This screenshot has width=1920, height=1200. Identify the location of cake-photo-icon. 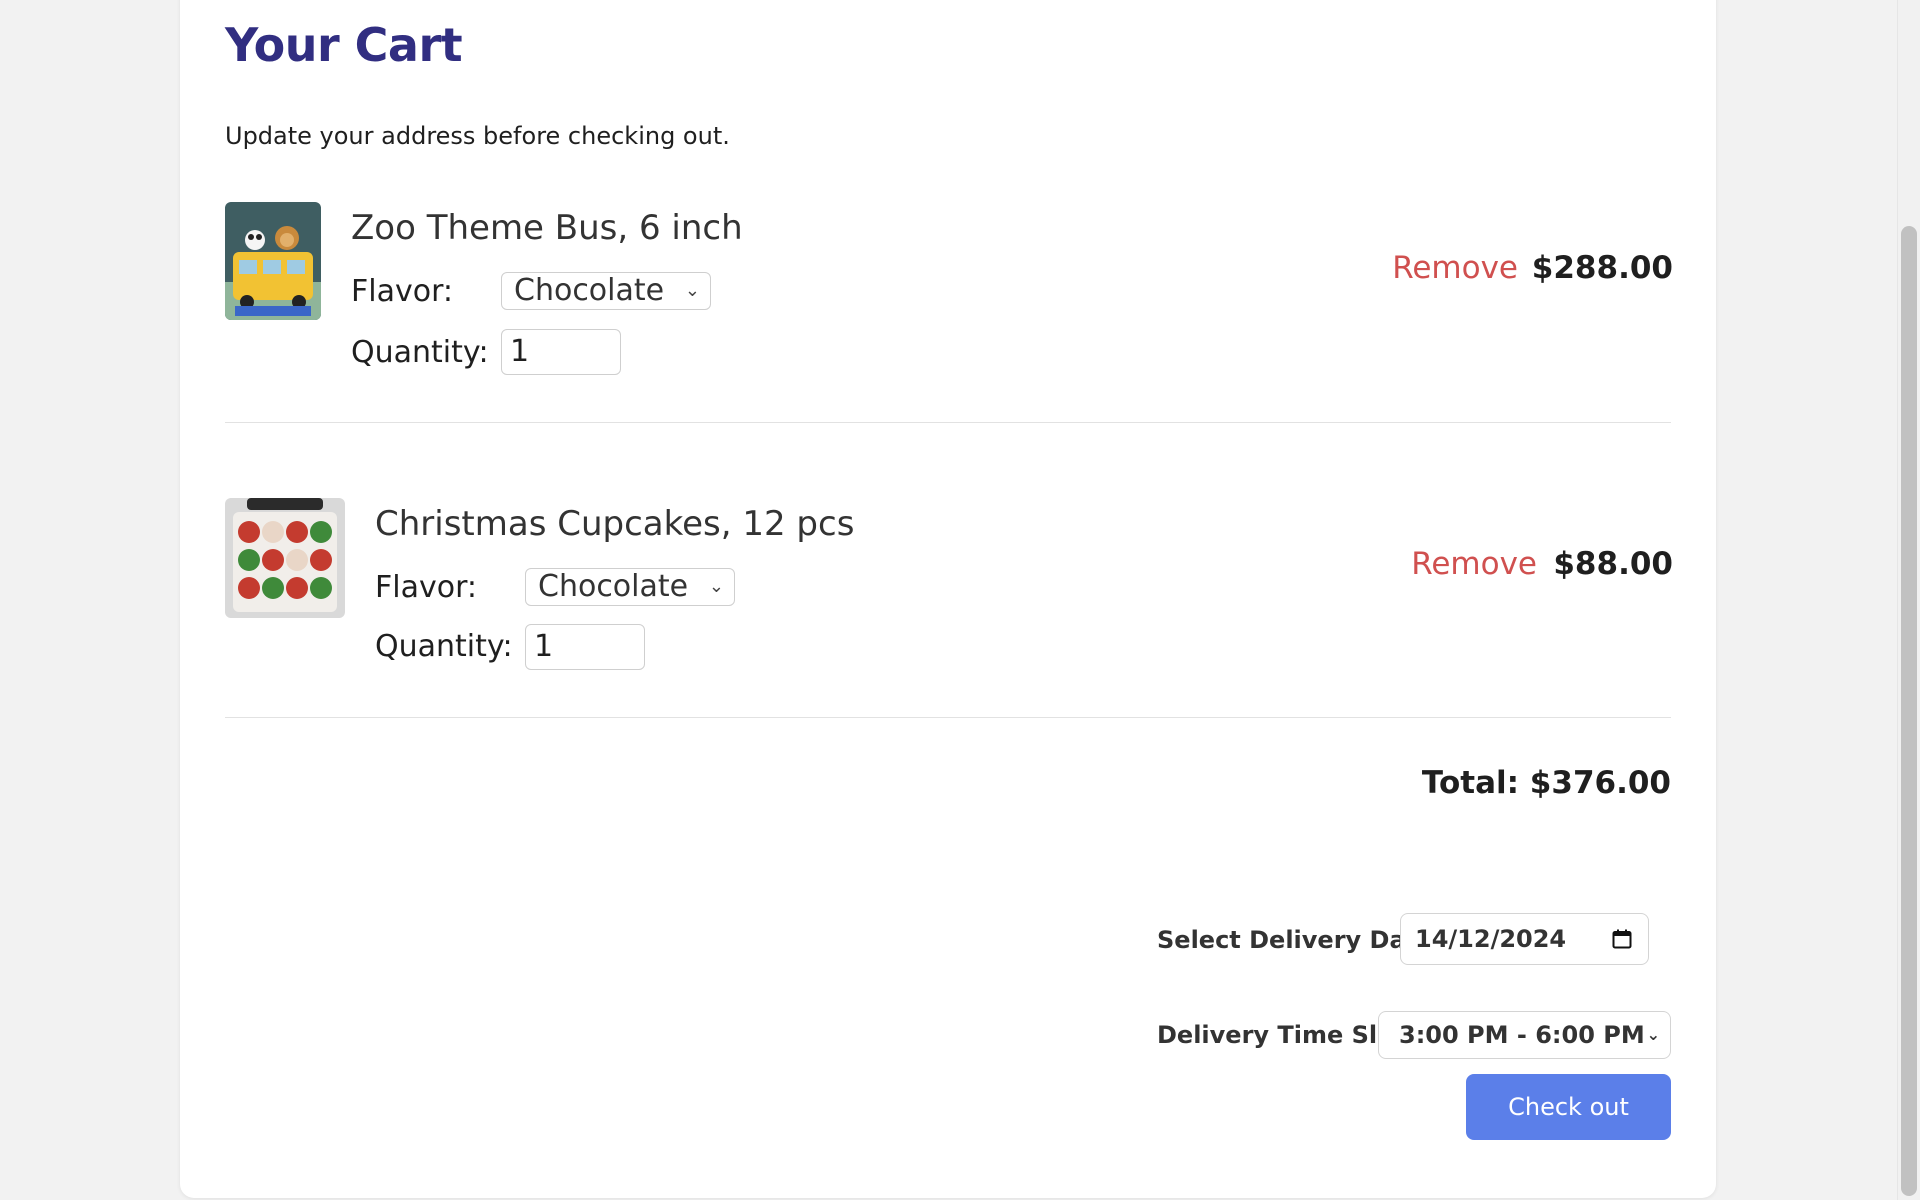
(273, 261).